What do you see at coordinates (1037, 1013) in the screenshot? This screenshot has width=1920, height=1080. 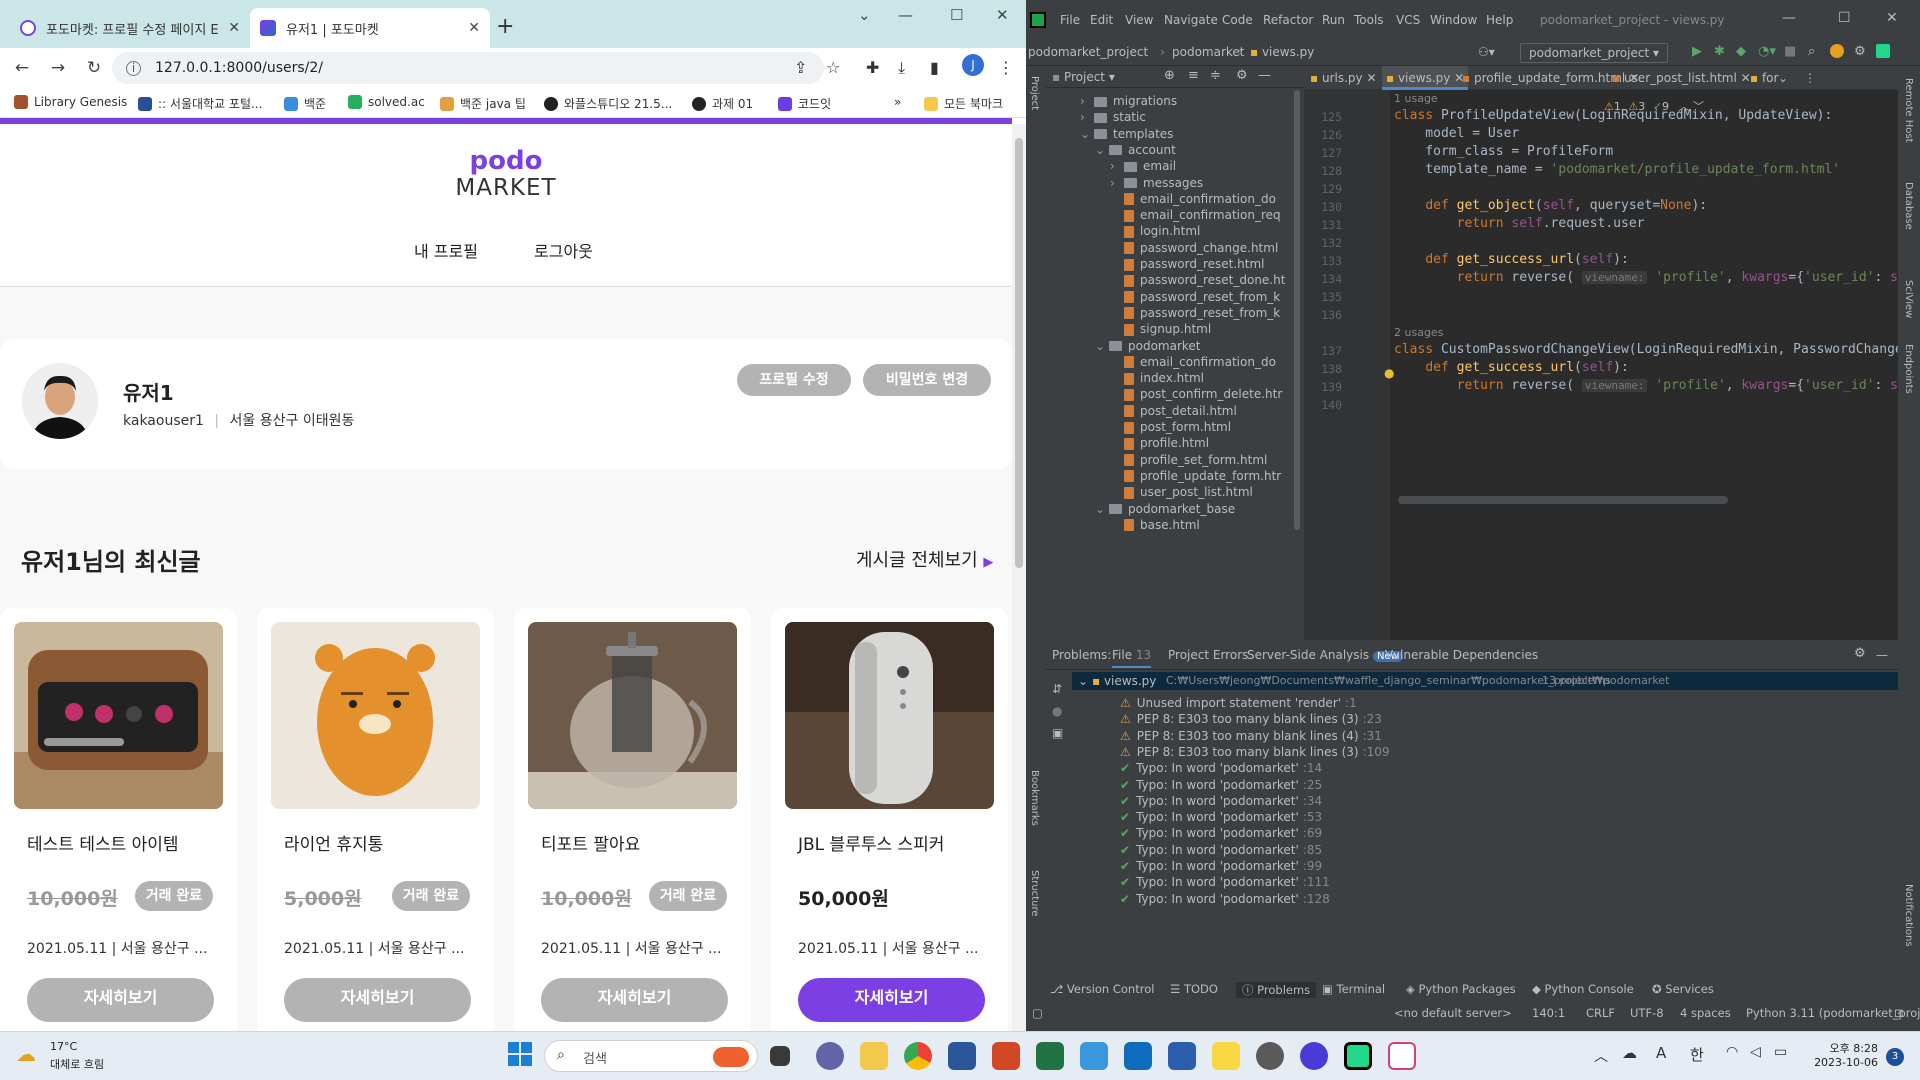 I see `status-toggle-icon: ▢` at bounding box center [1037, 1013].